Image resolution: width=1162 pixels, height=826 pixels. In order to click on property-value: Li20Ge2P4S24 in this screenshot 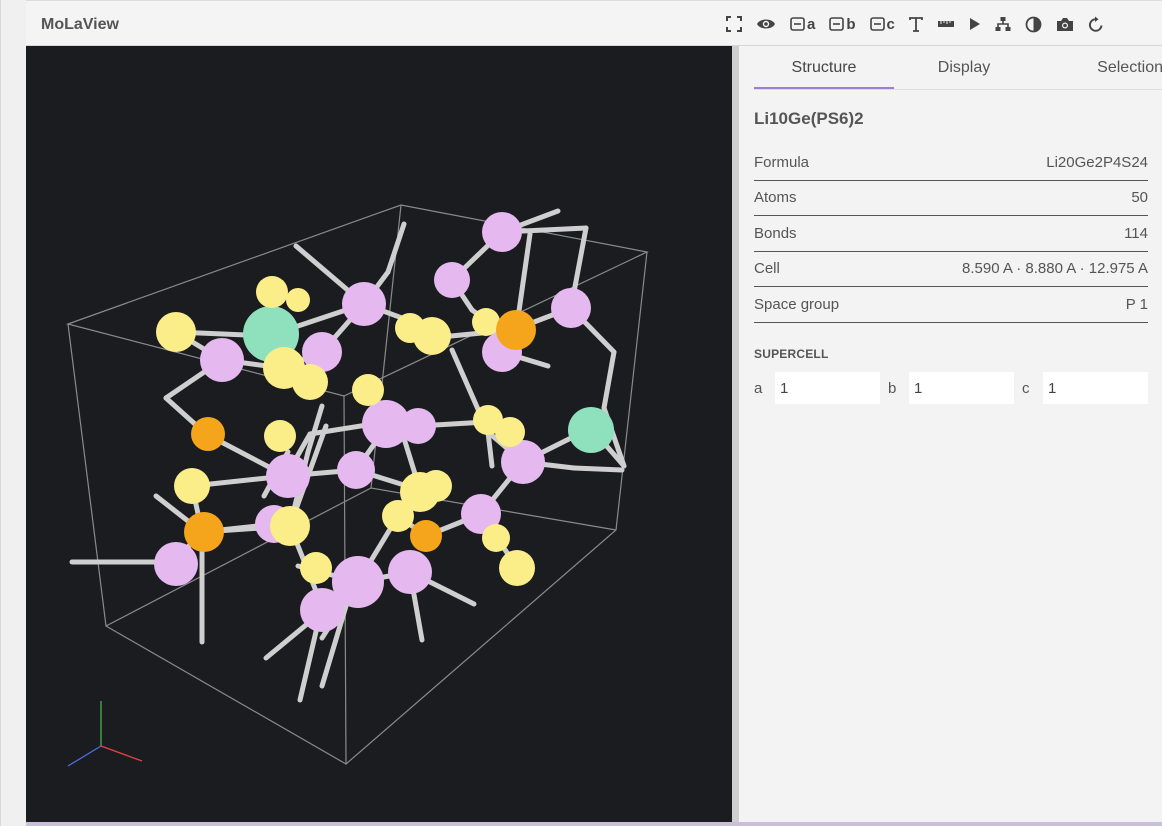, I will do `click(1097, 162)`.